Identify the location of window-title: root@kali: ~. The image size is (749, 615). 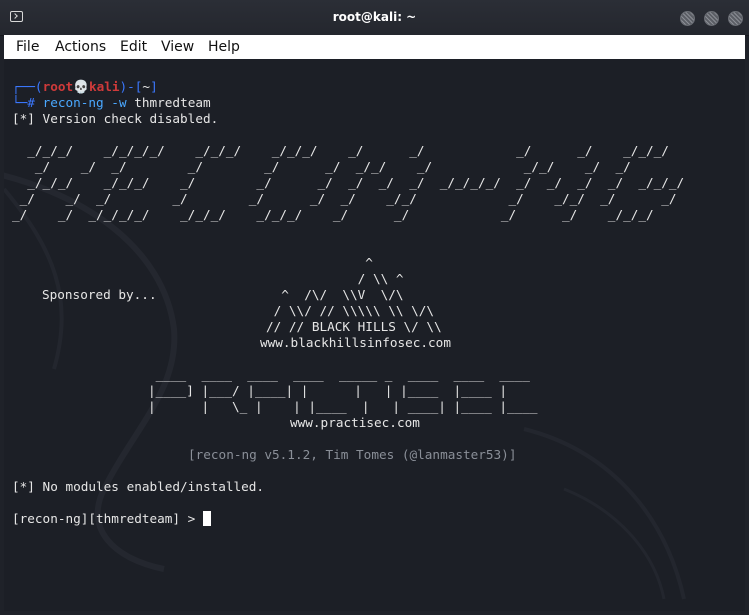
(374, 17).